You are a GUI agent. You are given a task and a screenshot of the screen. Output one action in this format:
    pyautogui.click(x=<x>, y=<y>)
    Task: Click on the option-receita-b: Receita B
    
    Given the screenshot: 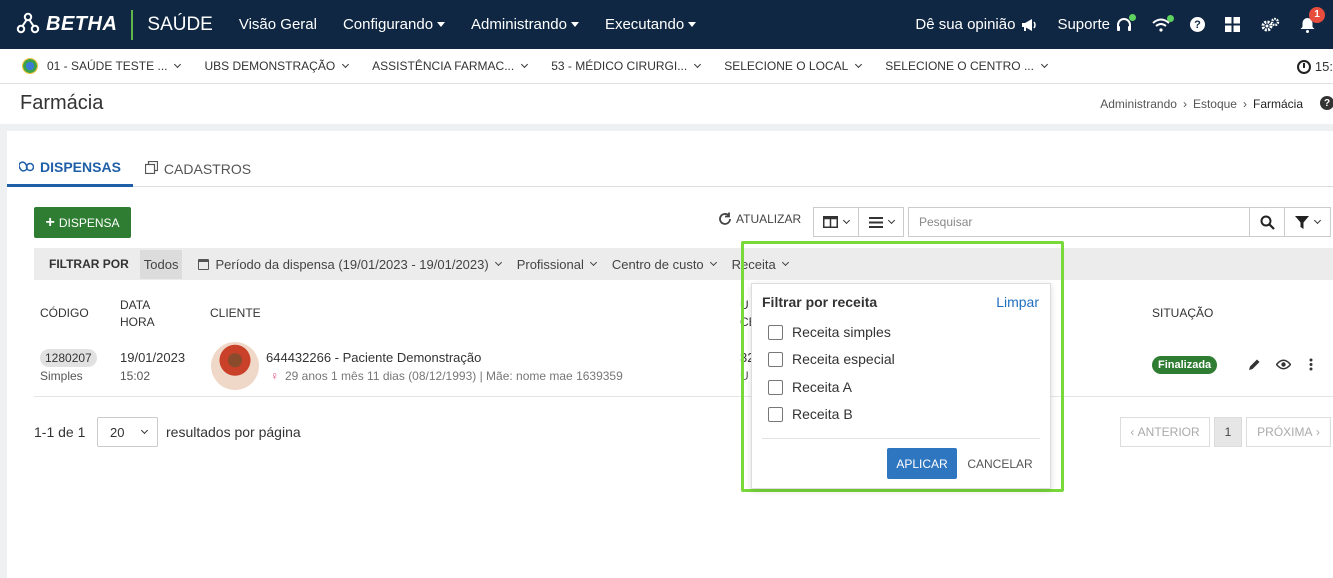 What is the action you would take?
    pyautogui.click(x=810, y=414)
    